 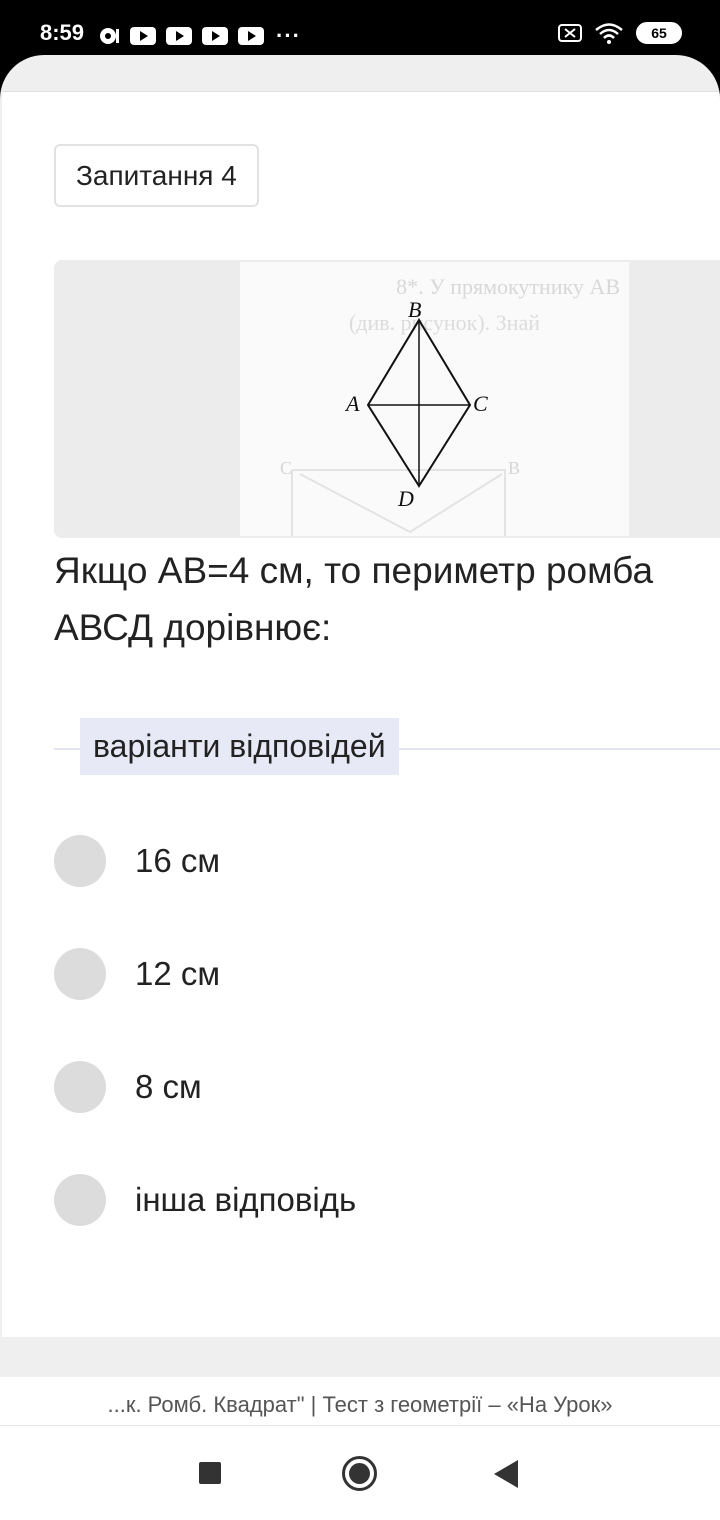 What do you see at coordinates (414, 309) in the screenshot?
I see `vertex-label-b: B` at bounding box center [414, 309].